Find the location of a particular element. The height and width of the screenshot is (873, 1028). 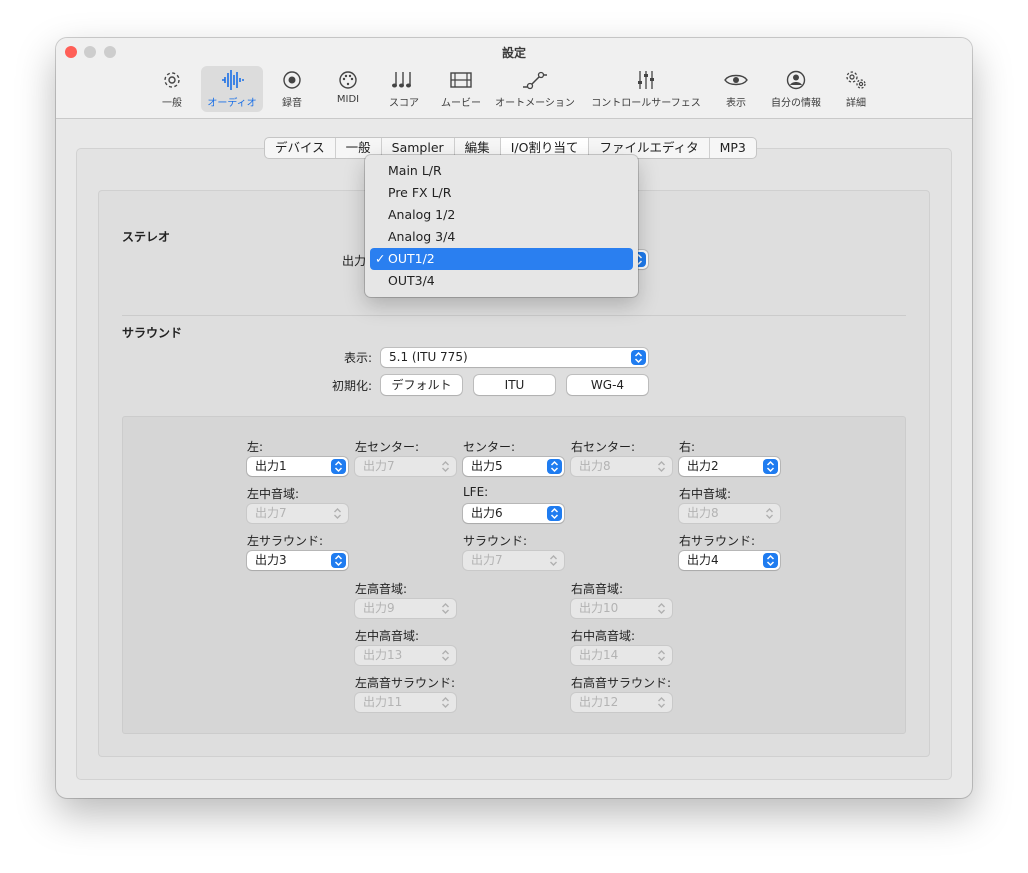

channel-label-left: 左: is located at coordinates (255, 447).